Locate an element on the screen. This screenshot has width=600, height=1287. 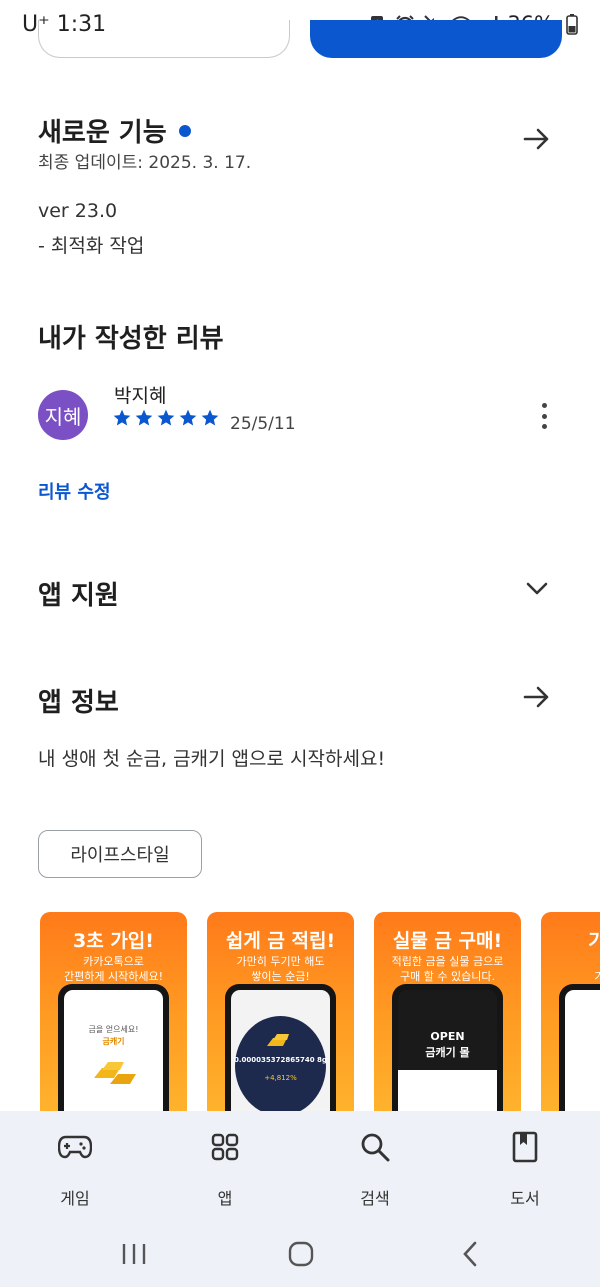
screenshot-sub-line: 기프티콘 is located at coordinates (597, 976).